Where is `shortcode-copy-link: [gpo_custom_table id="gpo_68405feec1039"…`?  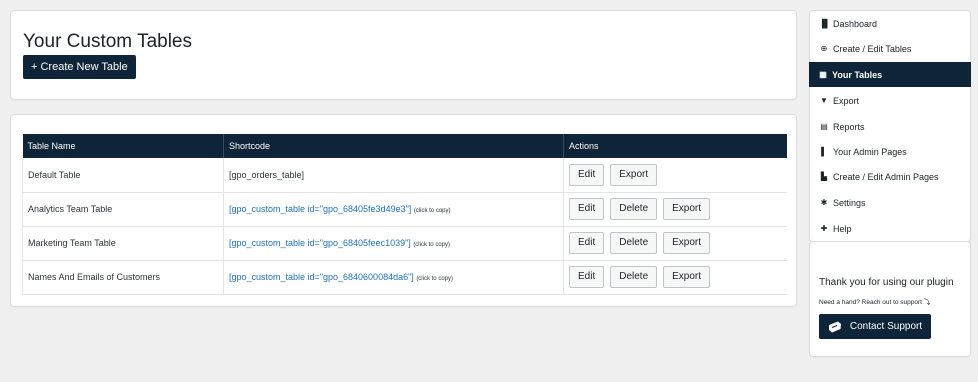 shortcode-copy-link: [gpo_custom_table id="gpo_68405feec1039"… is located at coordinates (320, 243).